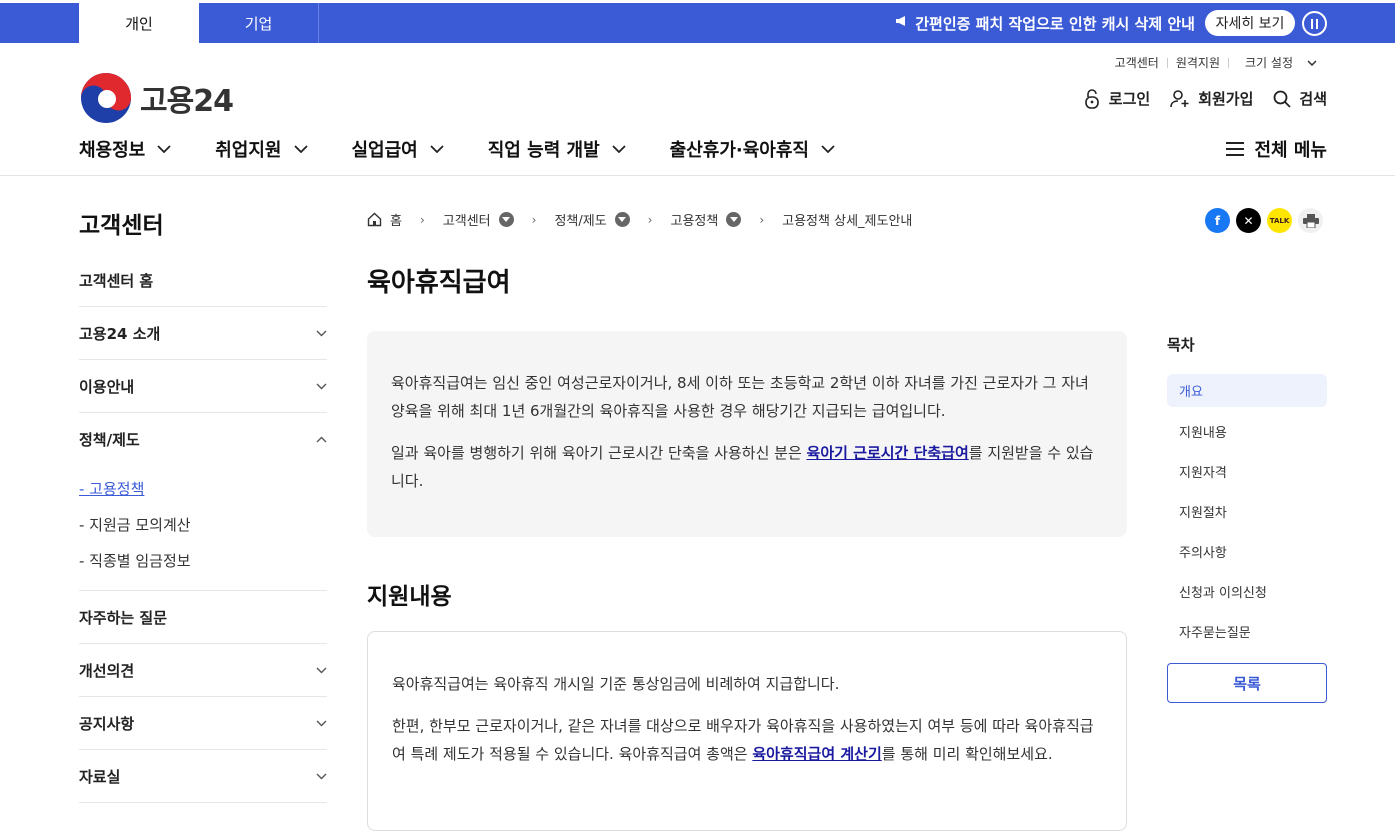 The width and height of the screenshot is (1395, 831). Describe the element at coordinates (203, 670) in the screenshot. I see `sidebar-item-feedback: 개선의견` at that location.